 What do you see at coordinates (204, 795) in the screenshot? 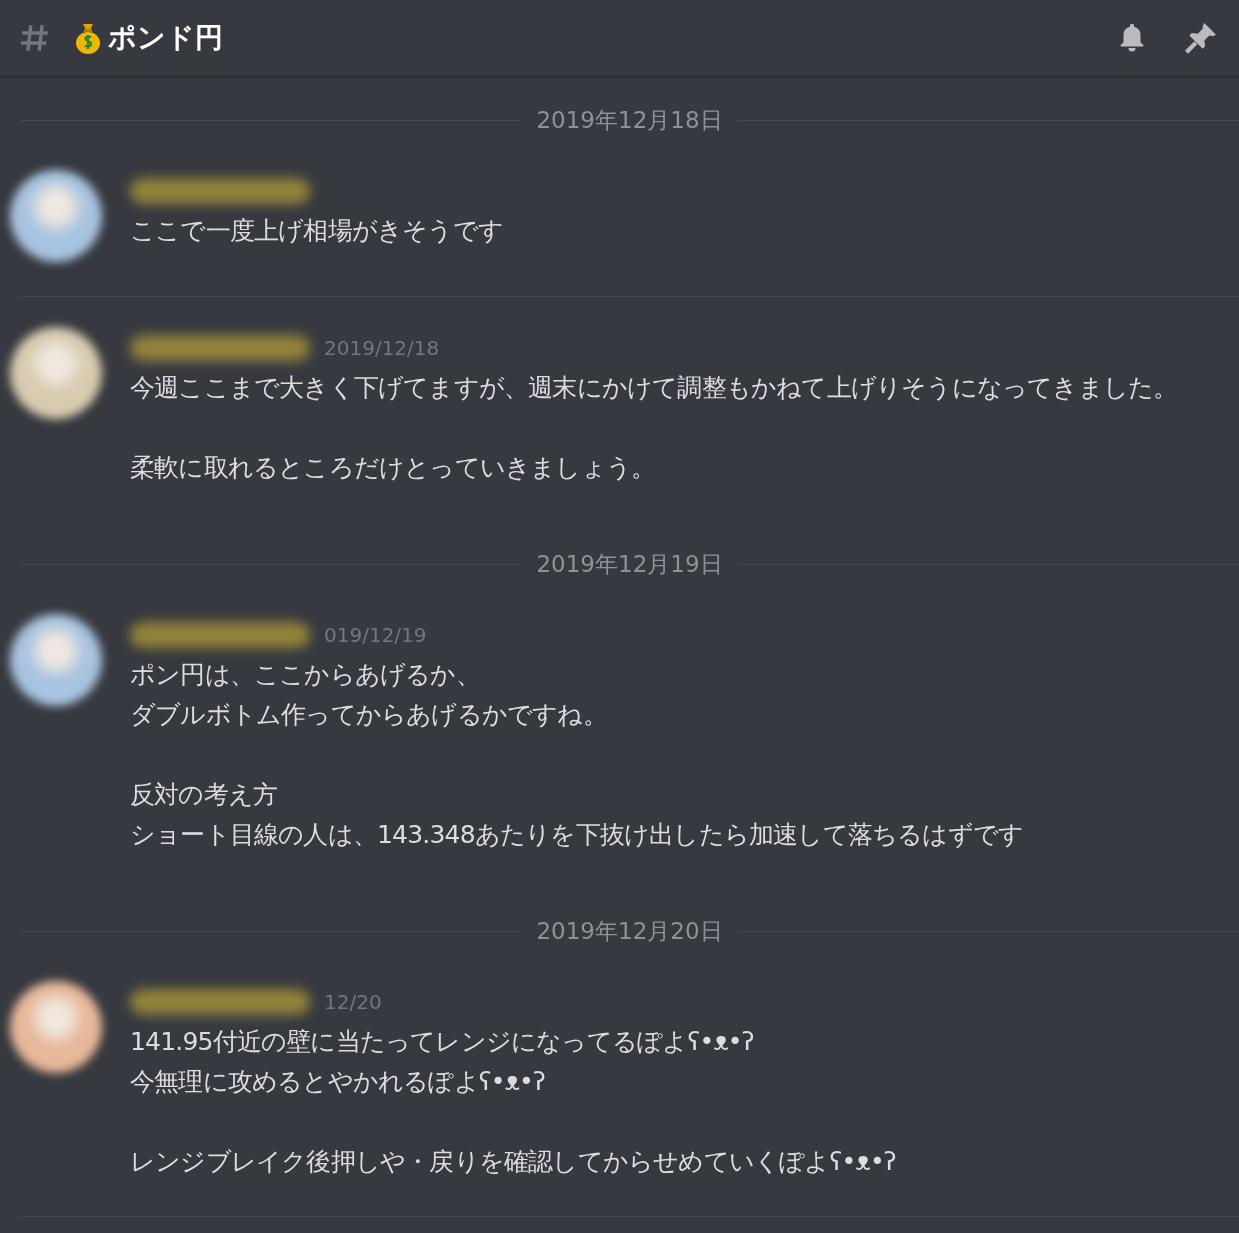
I see `message-text: 反対の考え方` at bounding box center [204, 795].